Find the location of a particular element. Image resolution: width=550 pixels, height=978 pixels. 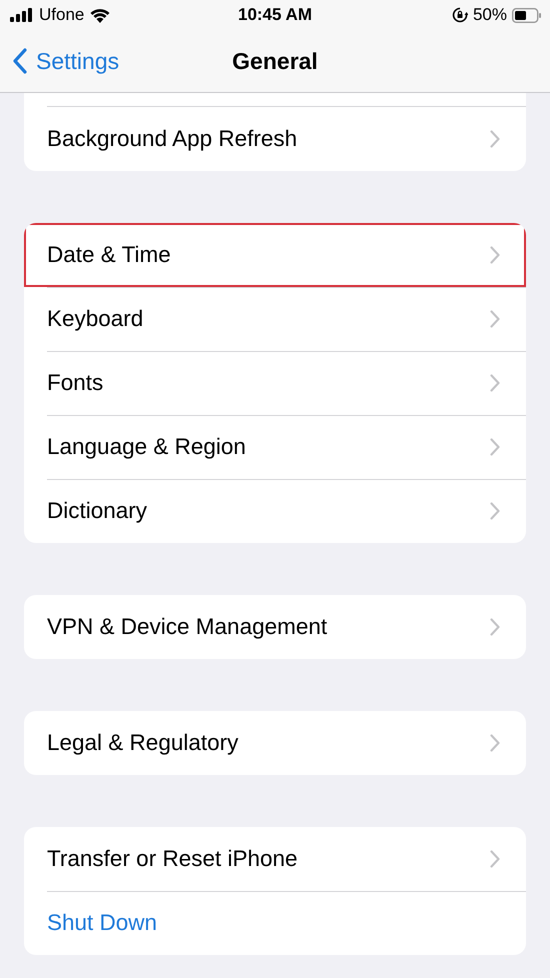

settings-row: Language & Region is located at coordinates (275, 447).